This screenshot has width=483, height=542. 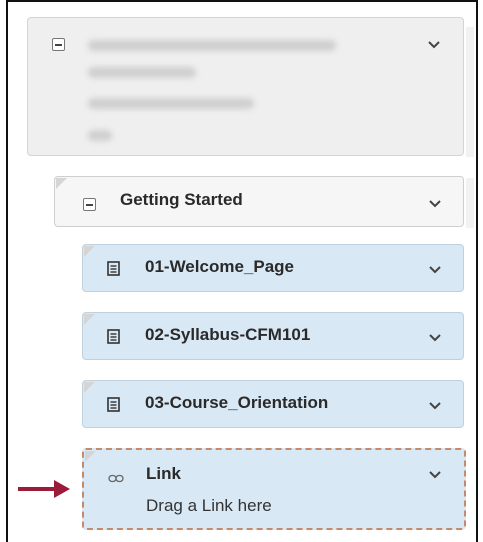 I want to click on link-drop-hint: Drag a Link here, so click(x=209, y=505).